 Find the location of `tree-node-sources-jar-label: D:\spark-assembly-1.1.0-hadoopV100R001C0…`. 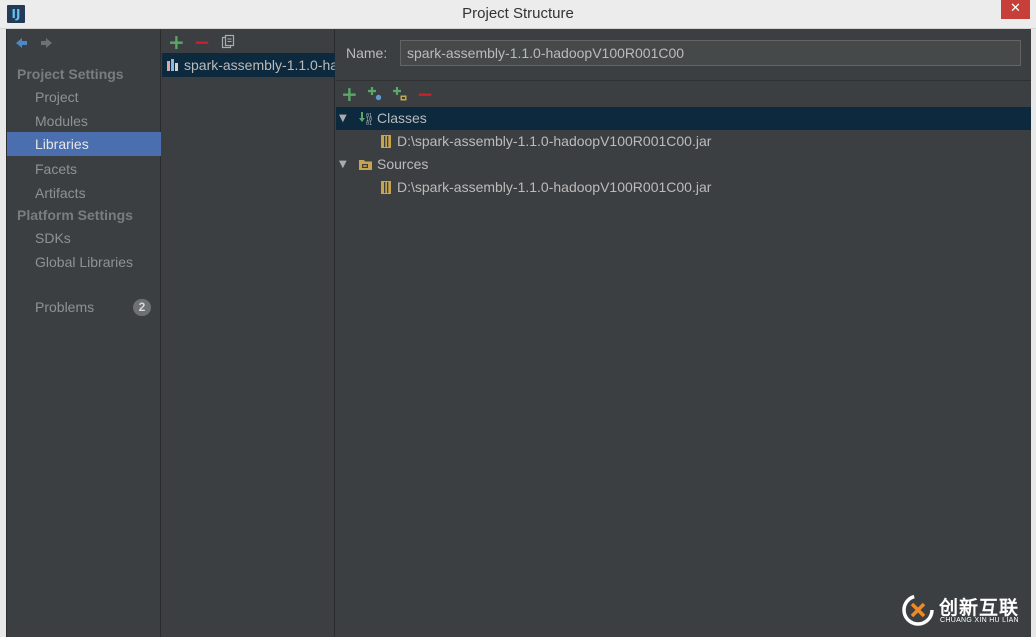

tree-node-sources-jar-label: D:\spark-assembly-1.1.0-hadoopV100R001C0… is located at coordinates (554, 187).